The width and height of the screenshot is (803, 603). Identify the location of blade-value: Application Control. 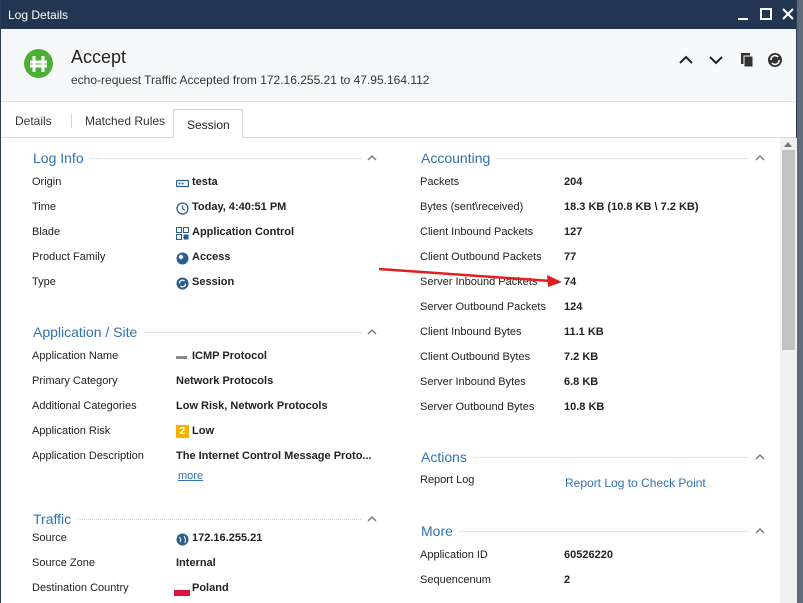
(243, 232).